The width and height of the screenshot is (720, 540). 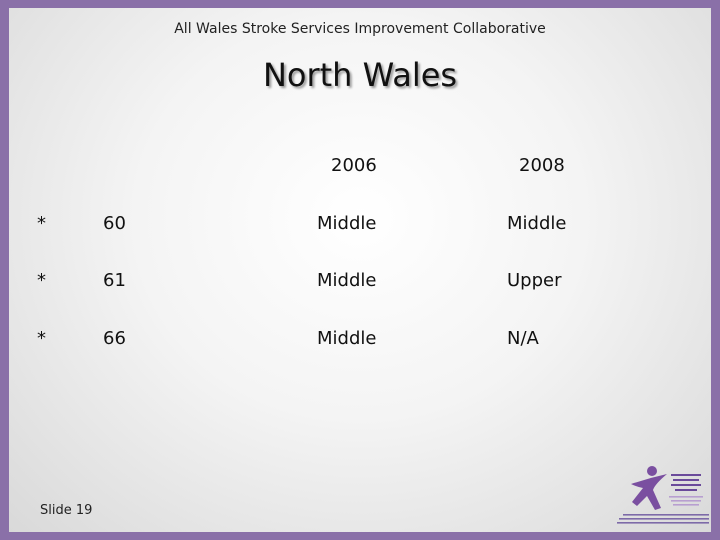 What do you see at coordinates (534, 280) in the screenshot?
I see `row-2008: Upper` at bounding box center [534, 280].